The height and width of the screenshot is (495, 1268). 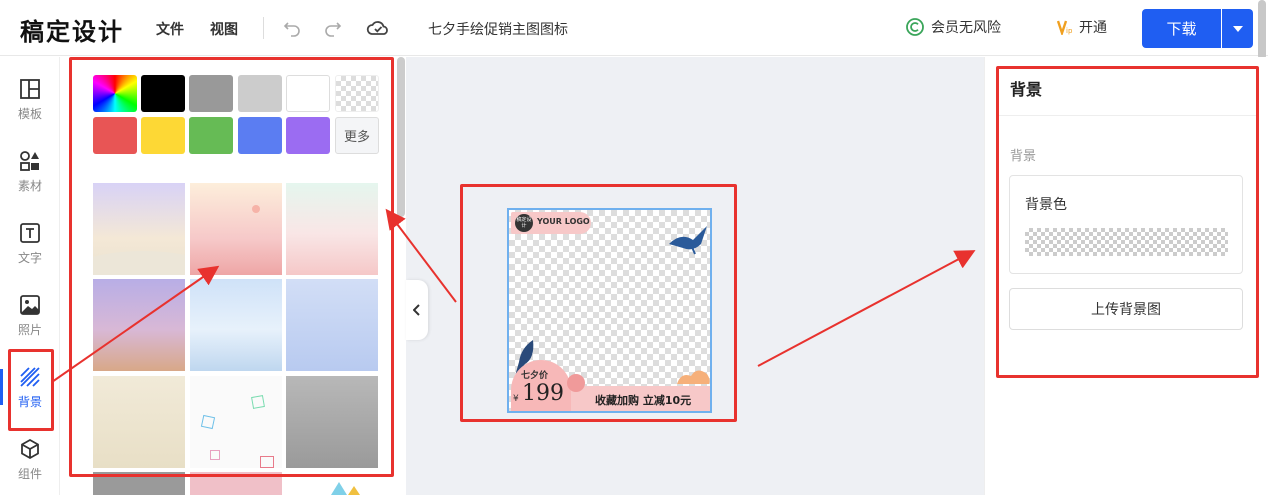 I want to click on chevron-left-icon, so click(x=416, y=310).